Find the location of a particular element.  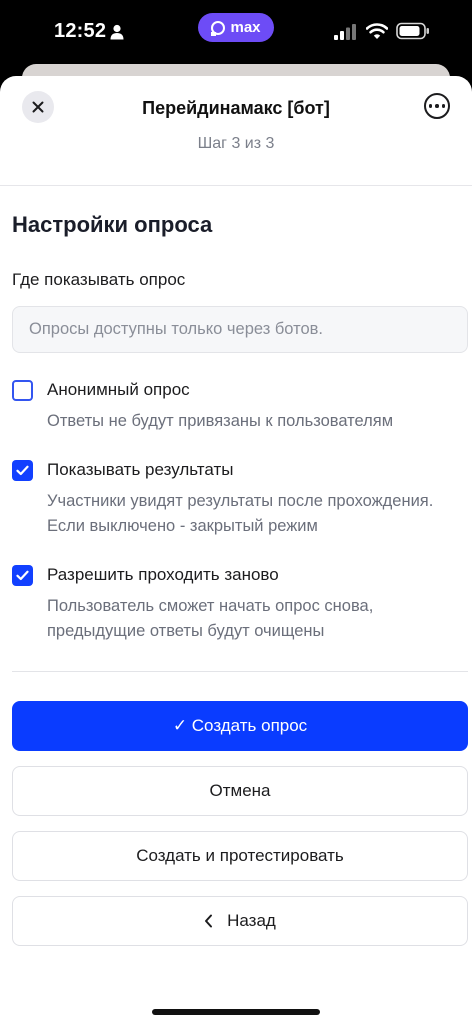

wifi-icon is located at coordinates (377, 31).